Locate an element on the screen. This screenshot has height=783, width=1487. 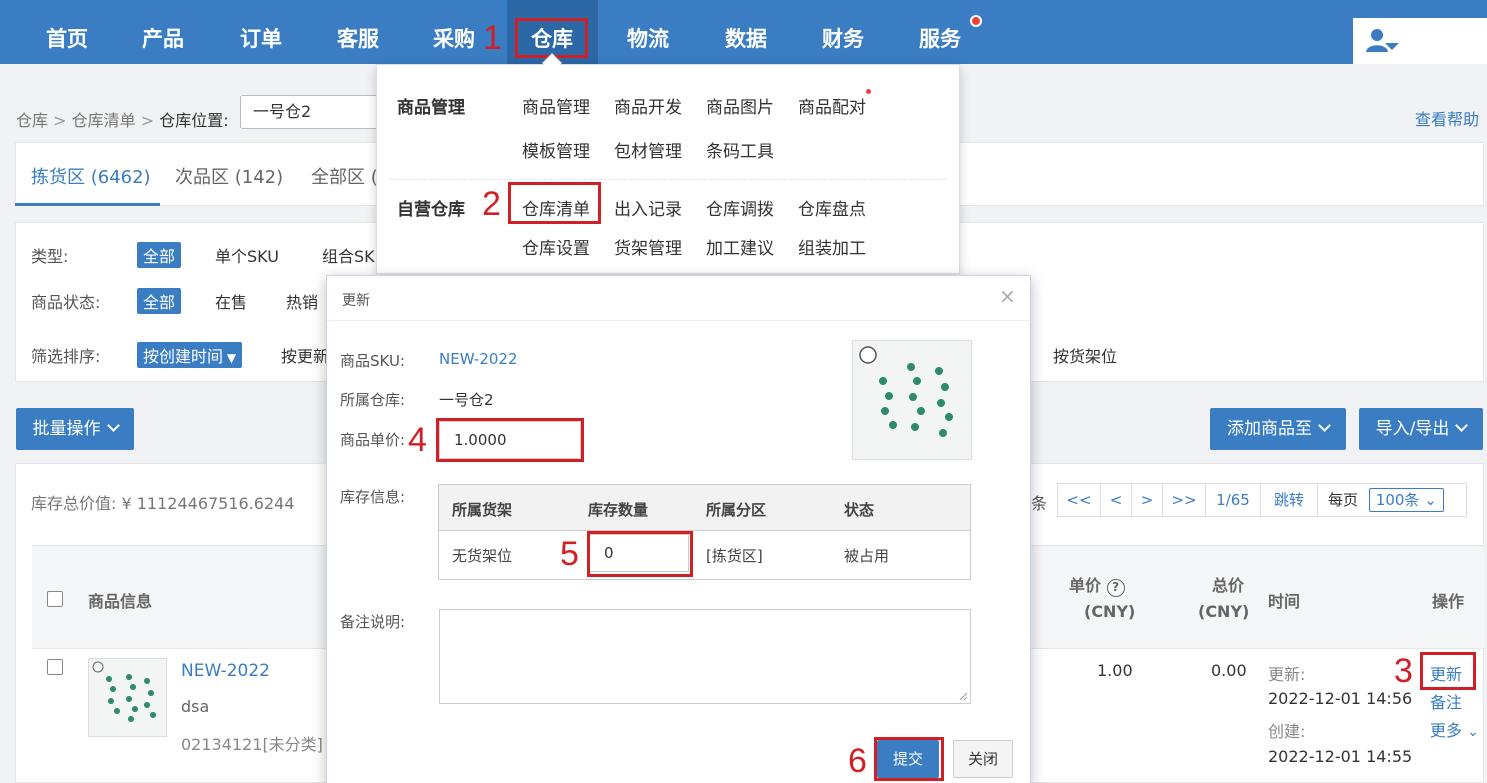
pager-last: >> is located at coordinates (1184, 500).